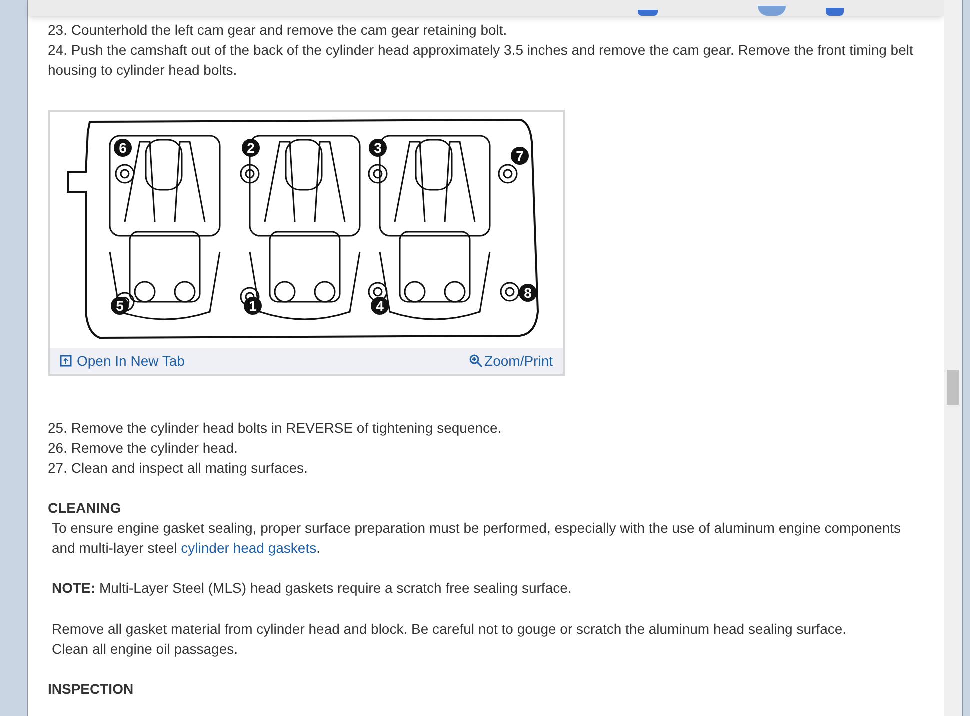 The image size is (970, 716). Describe the element at coordinates (146, 649) in the screenshot. I see `instruction-text: Clean all engine oil passages.` at that location.